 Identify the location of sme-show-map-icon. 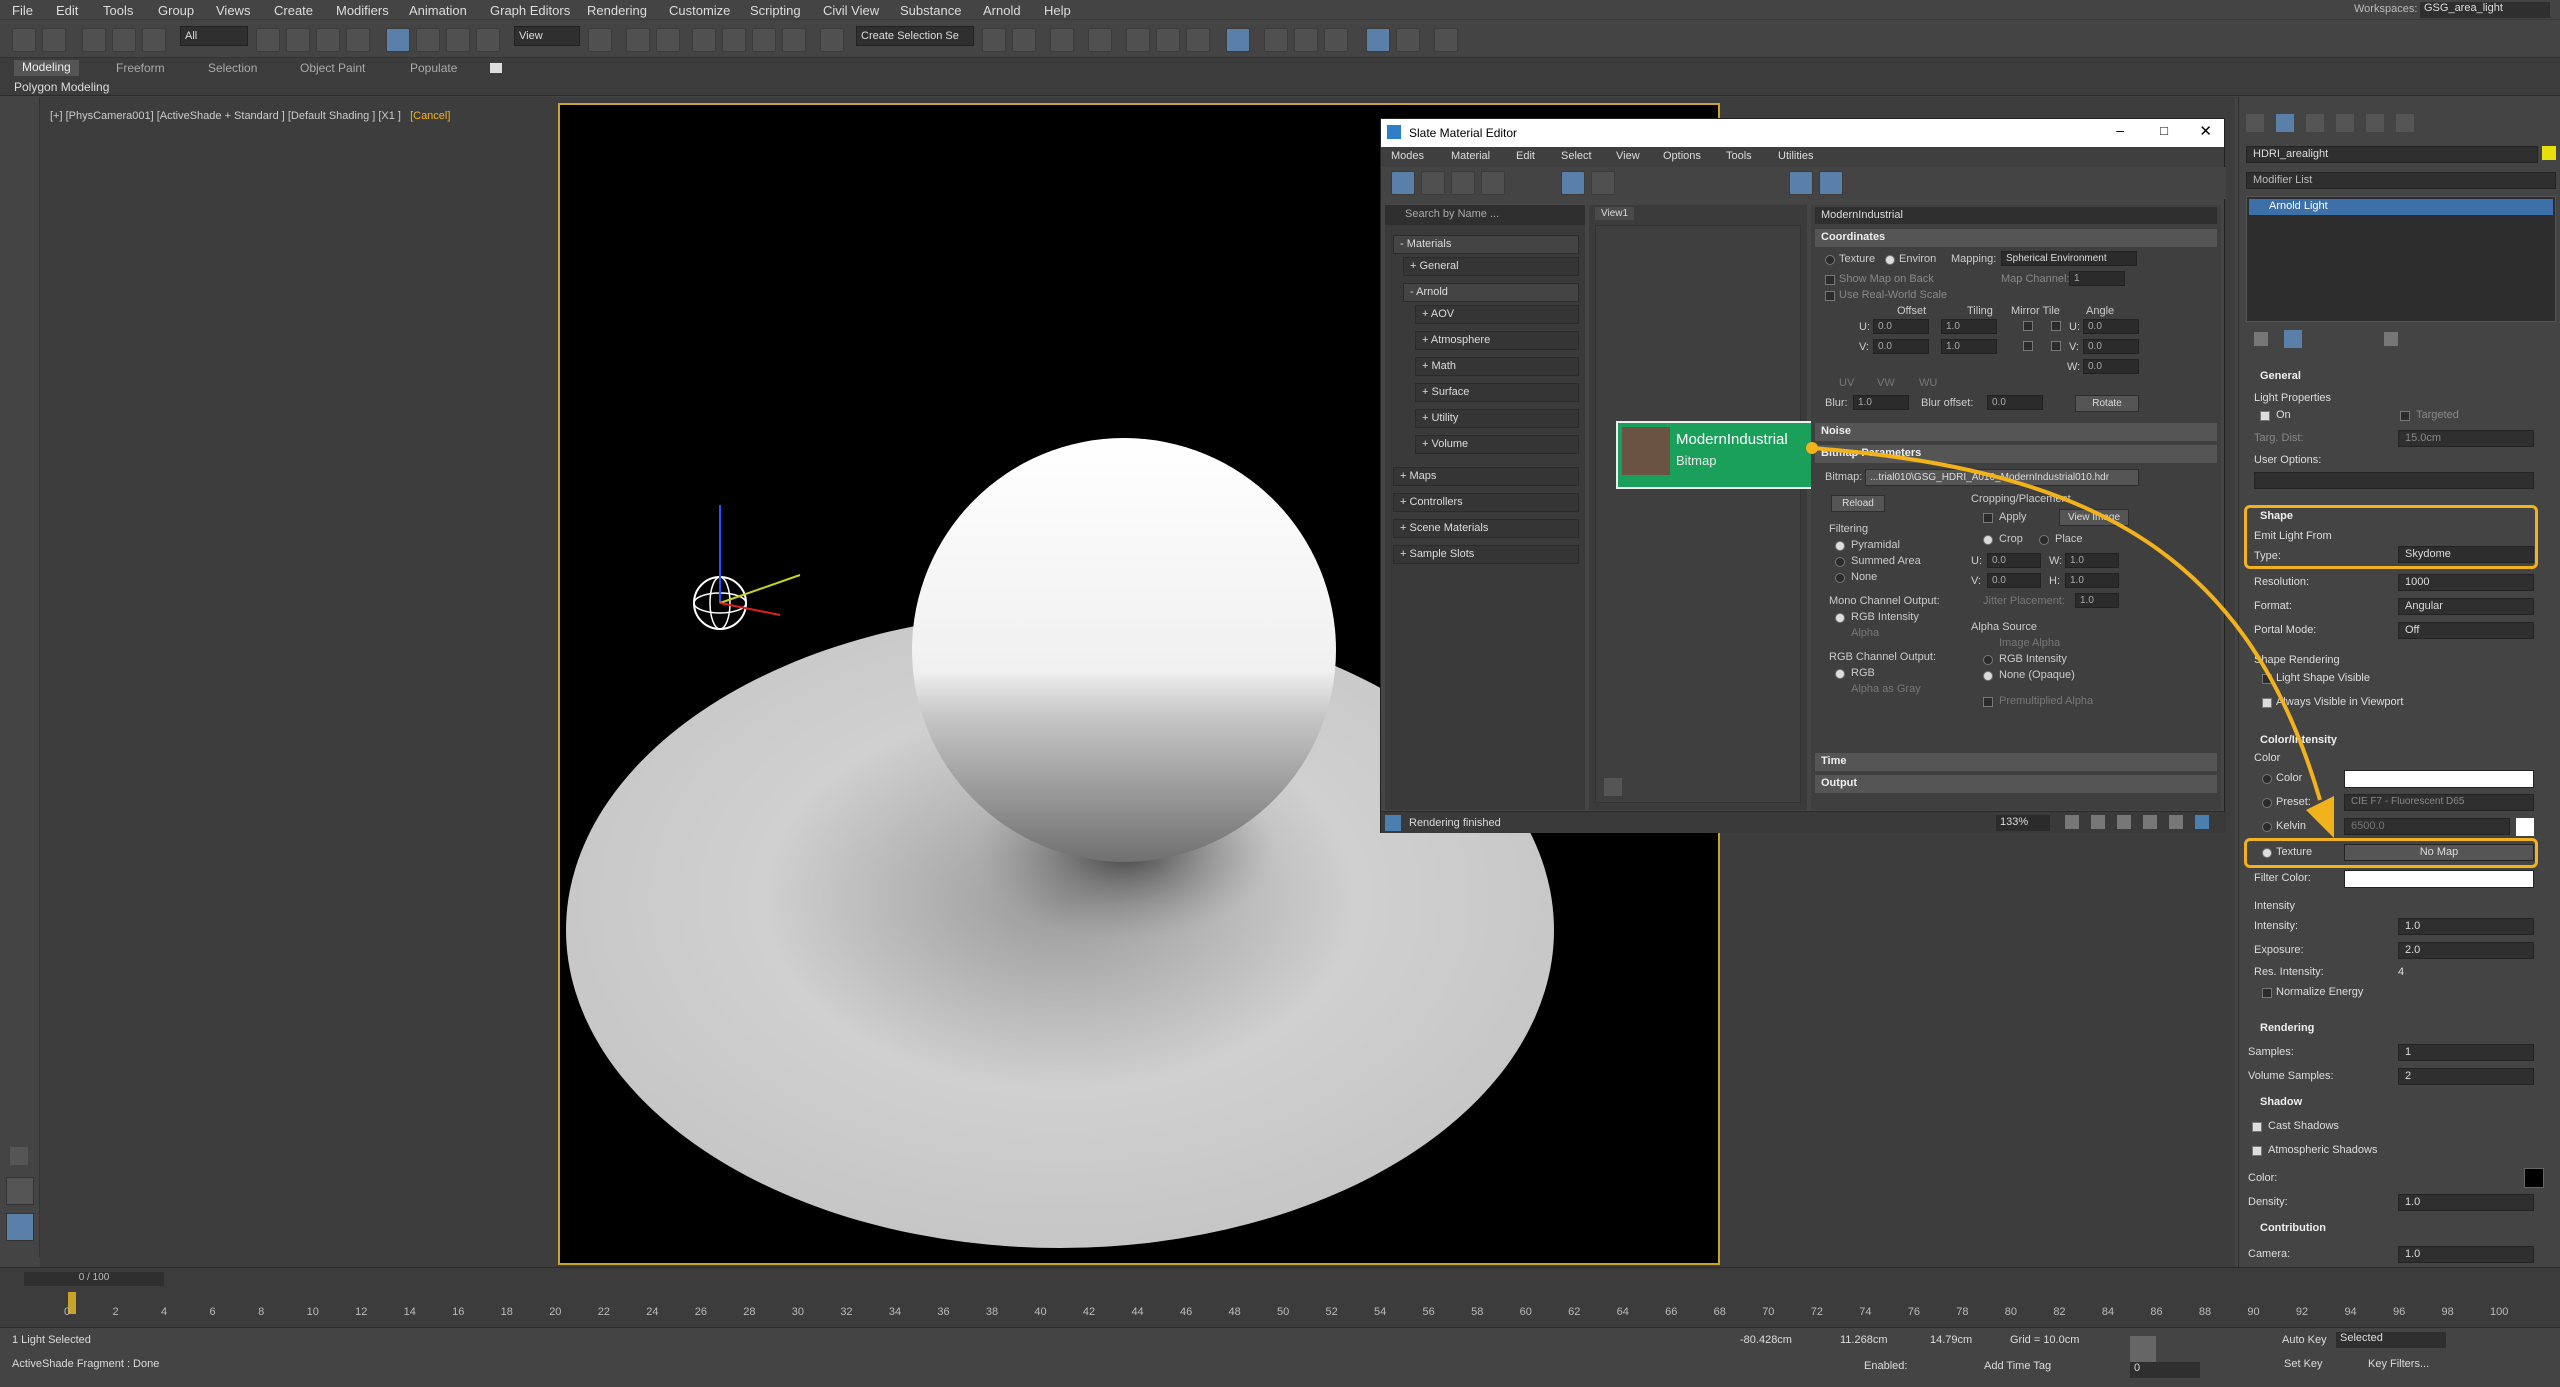
(1573, 183).